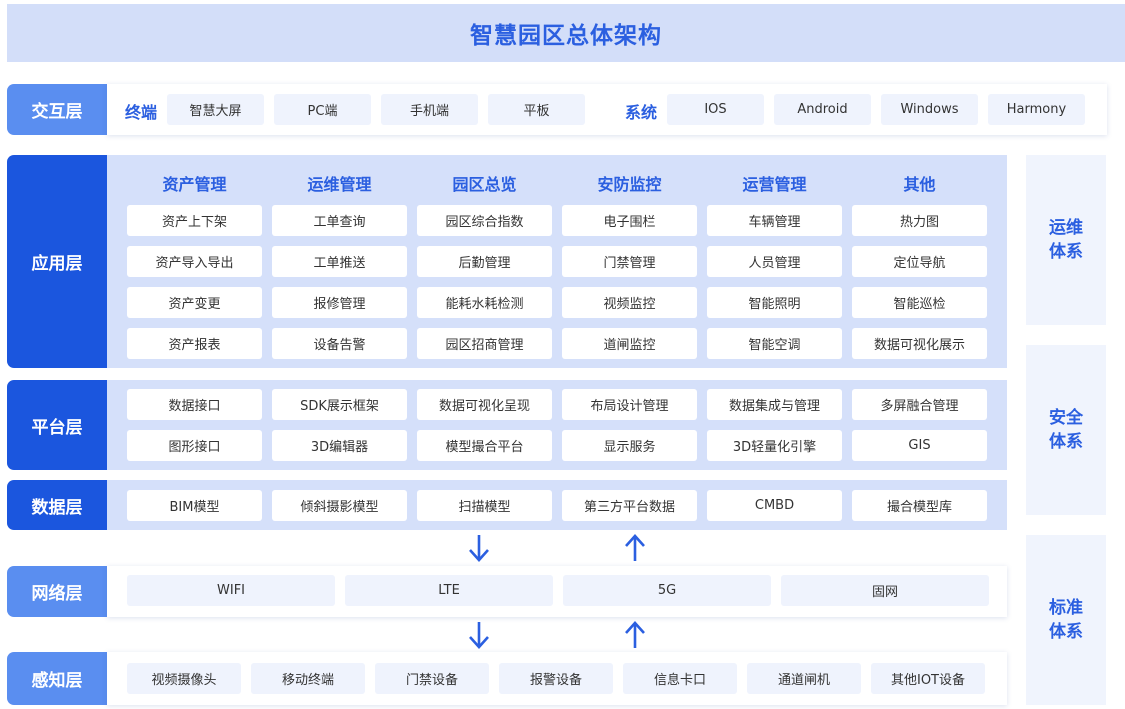  I want to click on terminal-group-title: 终端, so click(141, 112).